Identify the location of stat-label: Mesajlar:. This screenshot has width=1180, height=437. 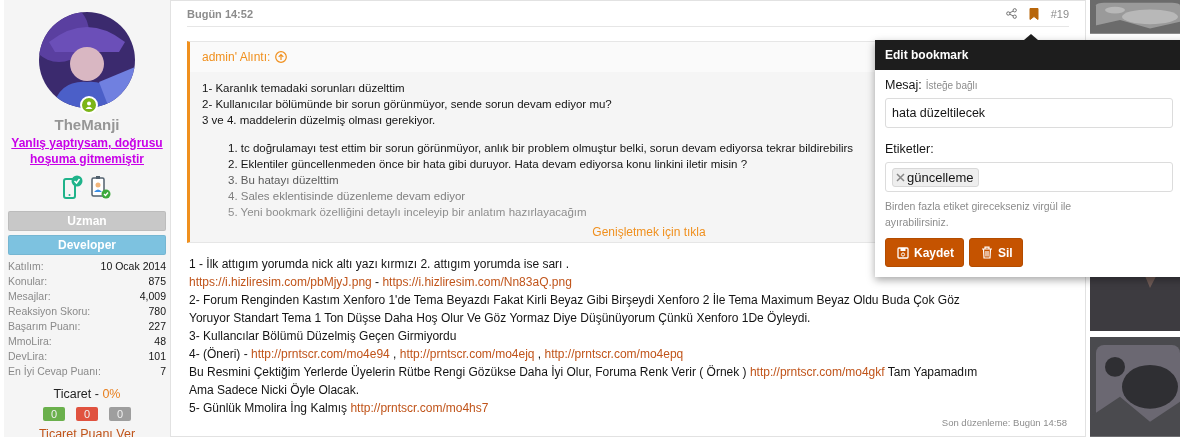
(29, 296).